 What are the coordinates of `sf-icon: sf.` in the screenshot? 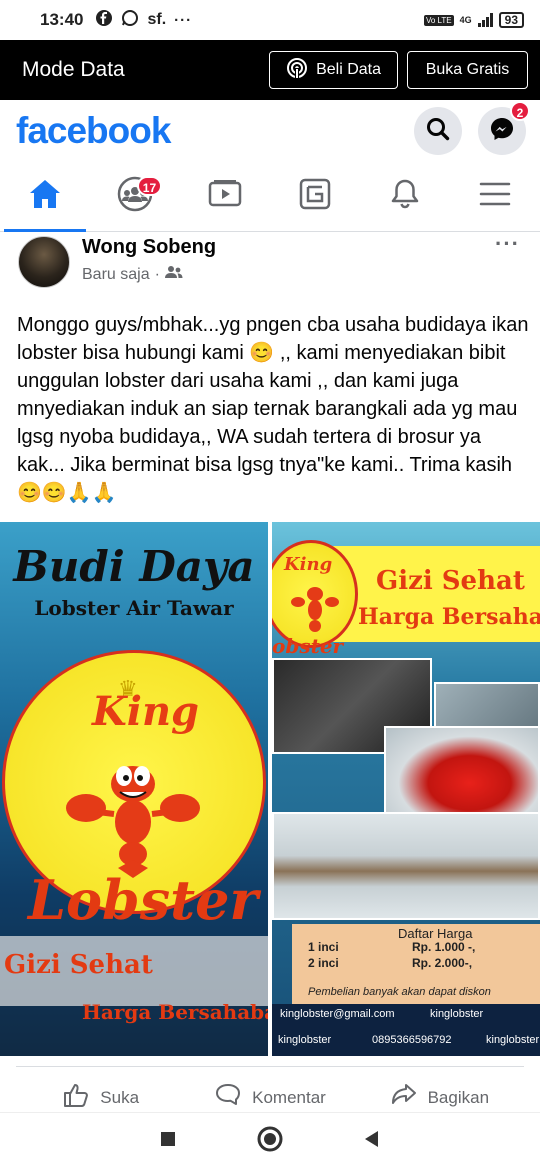 It's located at (157, 19).